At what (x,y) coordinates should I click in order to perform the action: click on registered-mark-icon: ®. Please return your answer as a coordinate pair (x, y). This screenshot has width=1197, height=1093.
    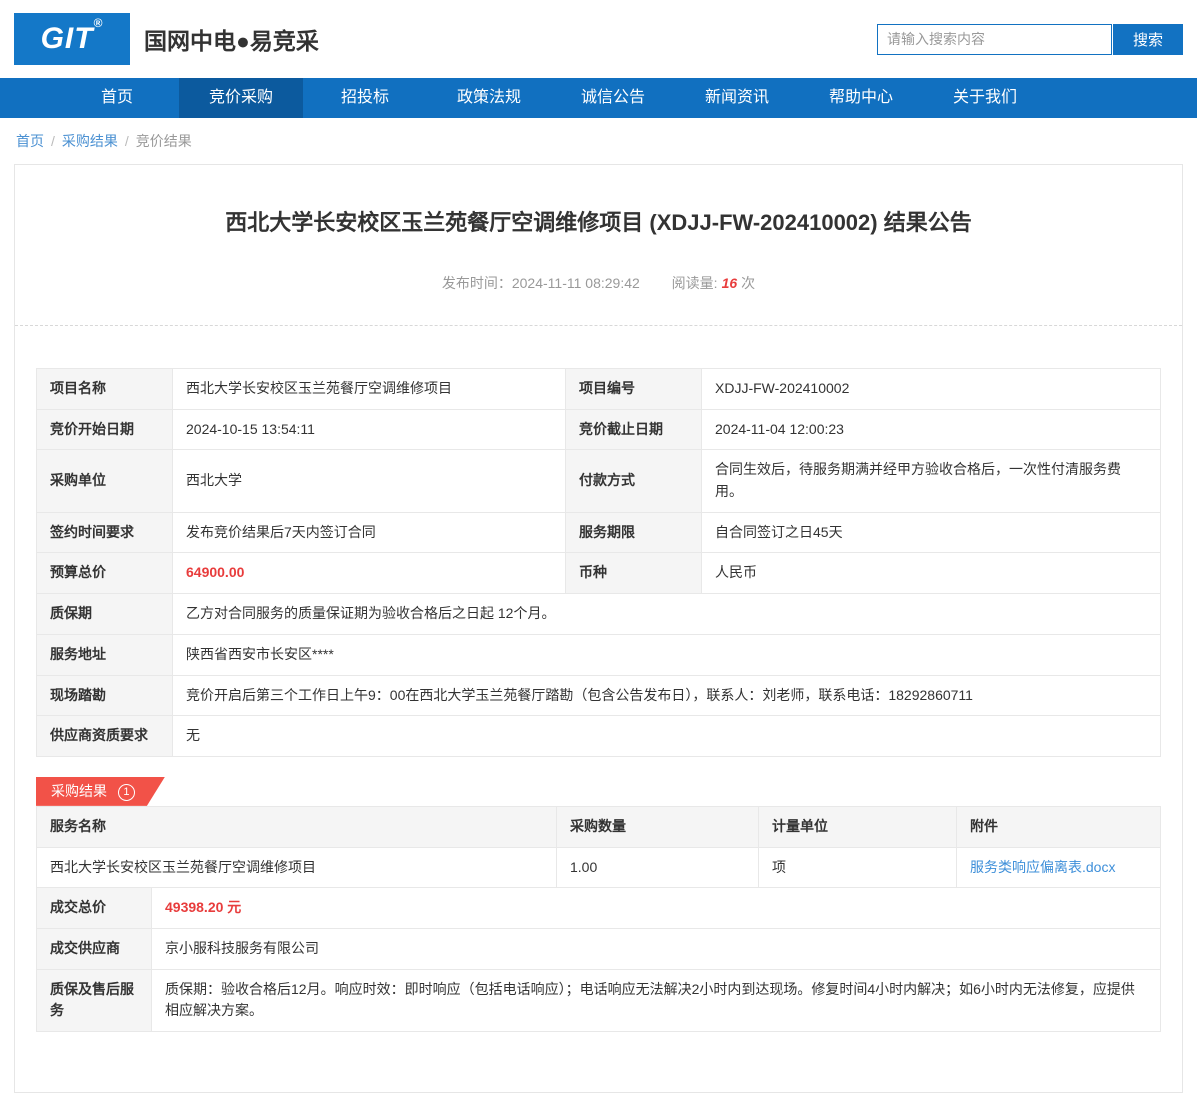
    Looking at the image, I should click on (98, 23).